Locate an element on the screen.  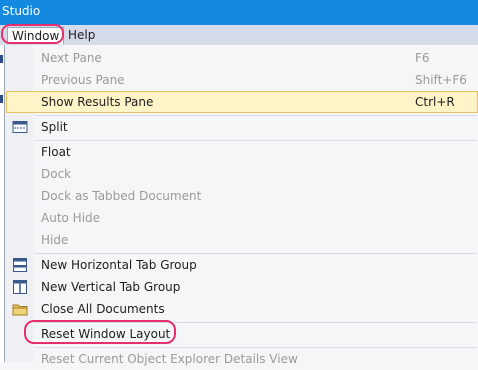
menu-item-label: New Vertical Tab Group is located at coordinates (111, 287).